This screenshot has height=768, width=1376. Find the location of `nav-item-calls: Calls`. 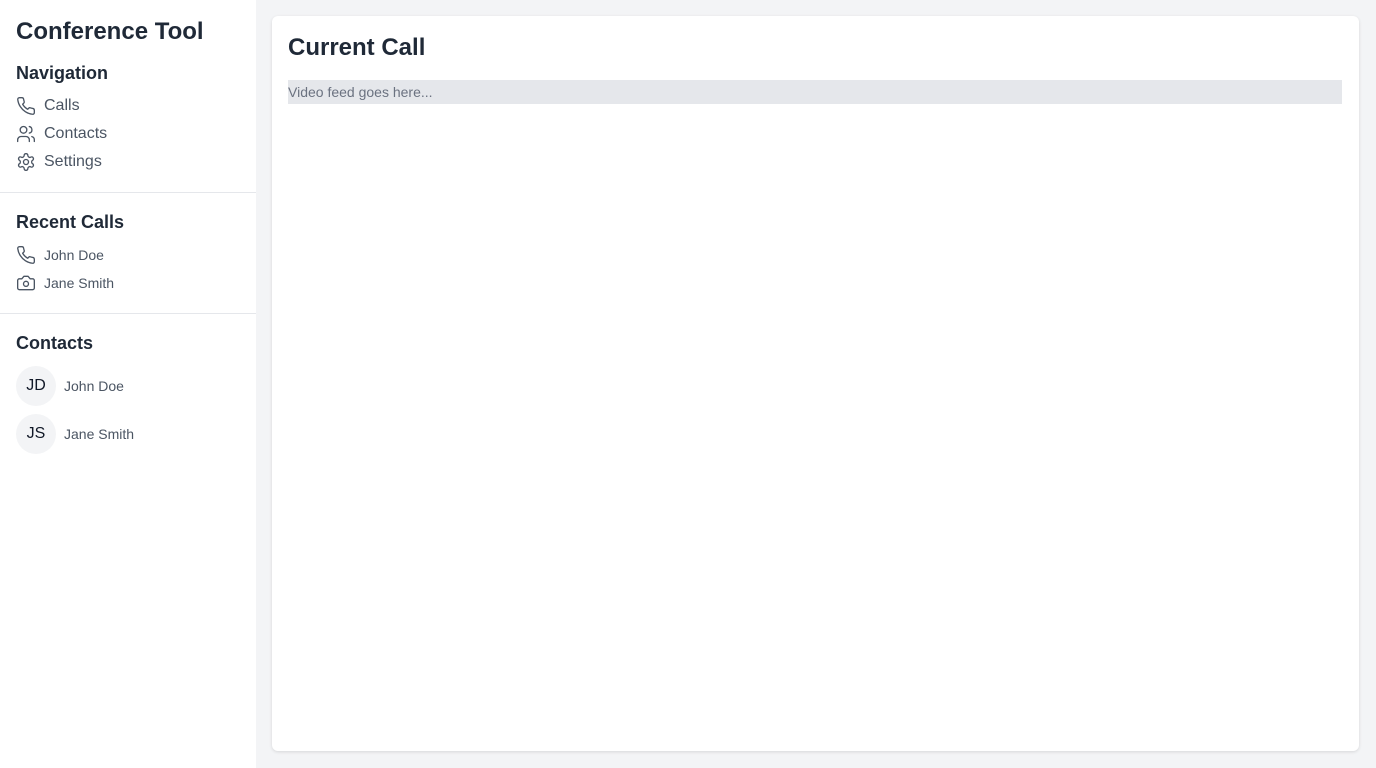

nav-item-calls: Calls is located at coordinates (128, 106).